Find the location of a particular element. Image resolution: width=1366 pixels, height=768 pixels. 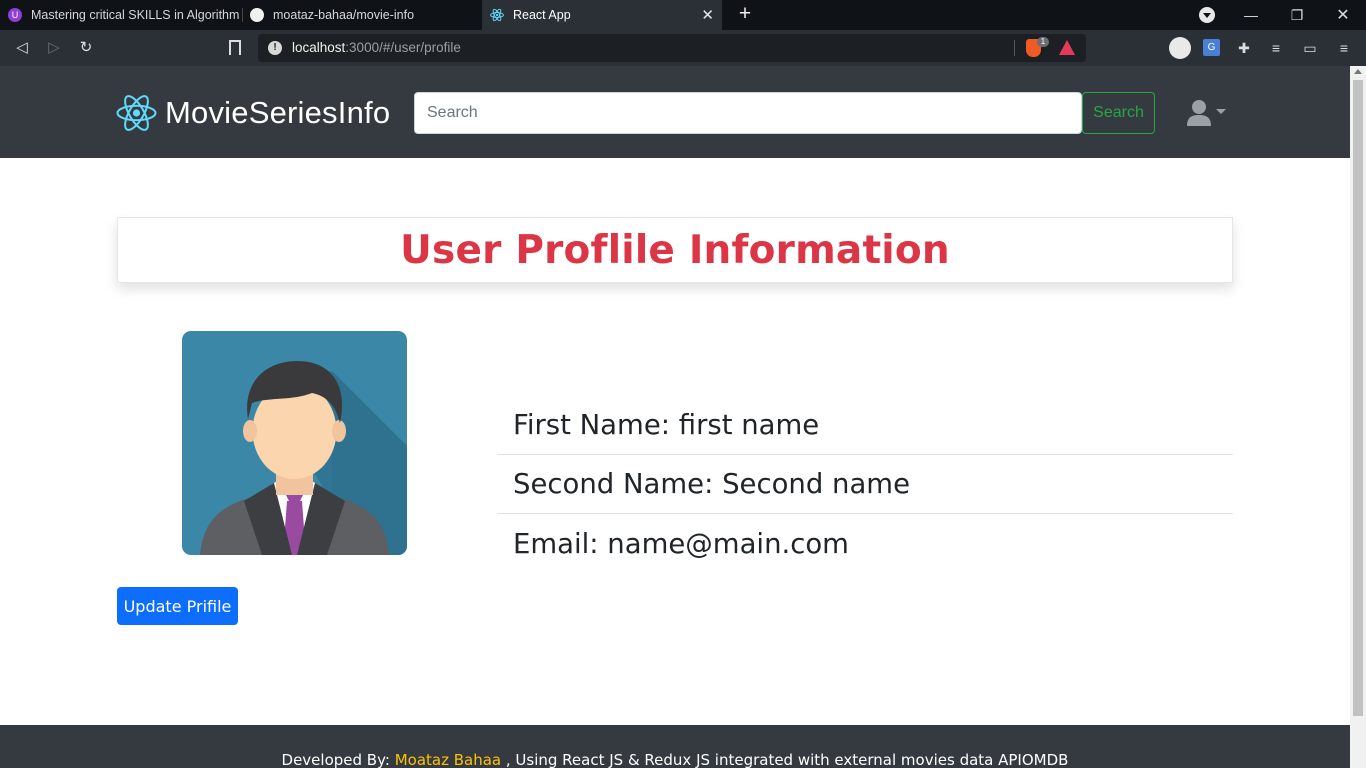

forward-icon: ▷ is located at coordinates (54, 48).